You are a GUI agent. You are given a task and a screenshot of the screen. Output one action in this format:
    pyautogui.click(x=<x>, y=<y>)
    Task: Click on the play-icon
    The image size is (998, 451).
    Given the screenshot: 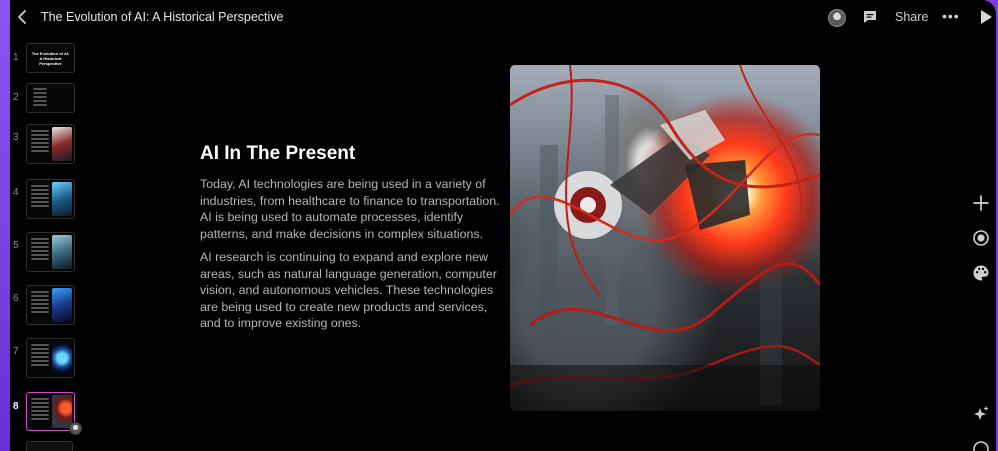 What is the action you would take?
    pyautogui.click(x=986, y=17)
    